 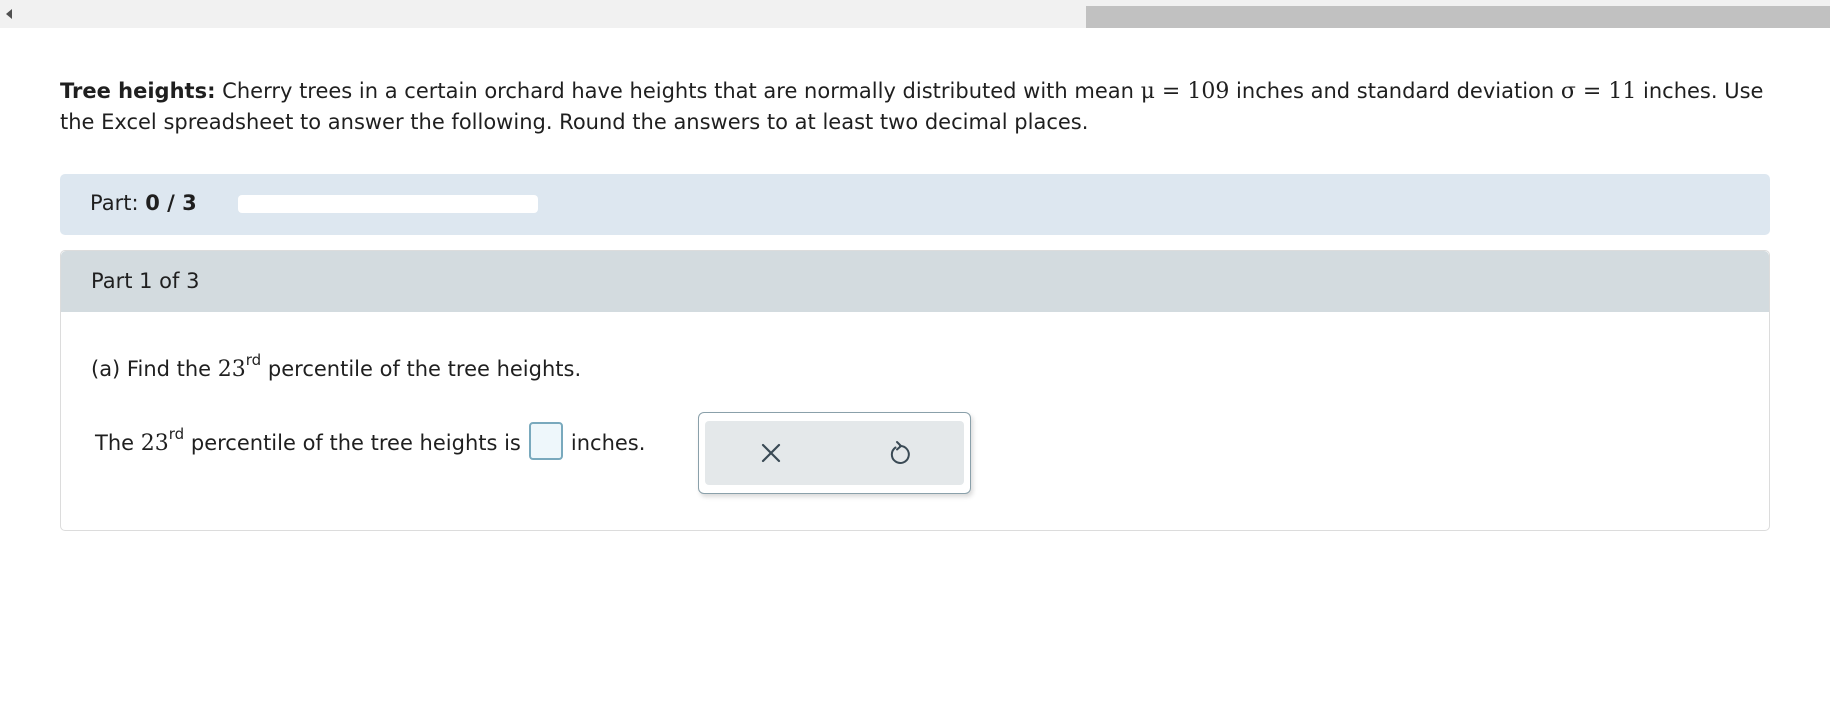 I want to click on question-number: 23, so click(x=231, y=369).